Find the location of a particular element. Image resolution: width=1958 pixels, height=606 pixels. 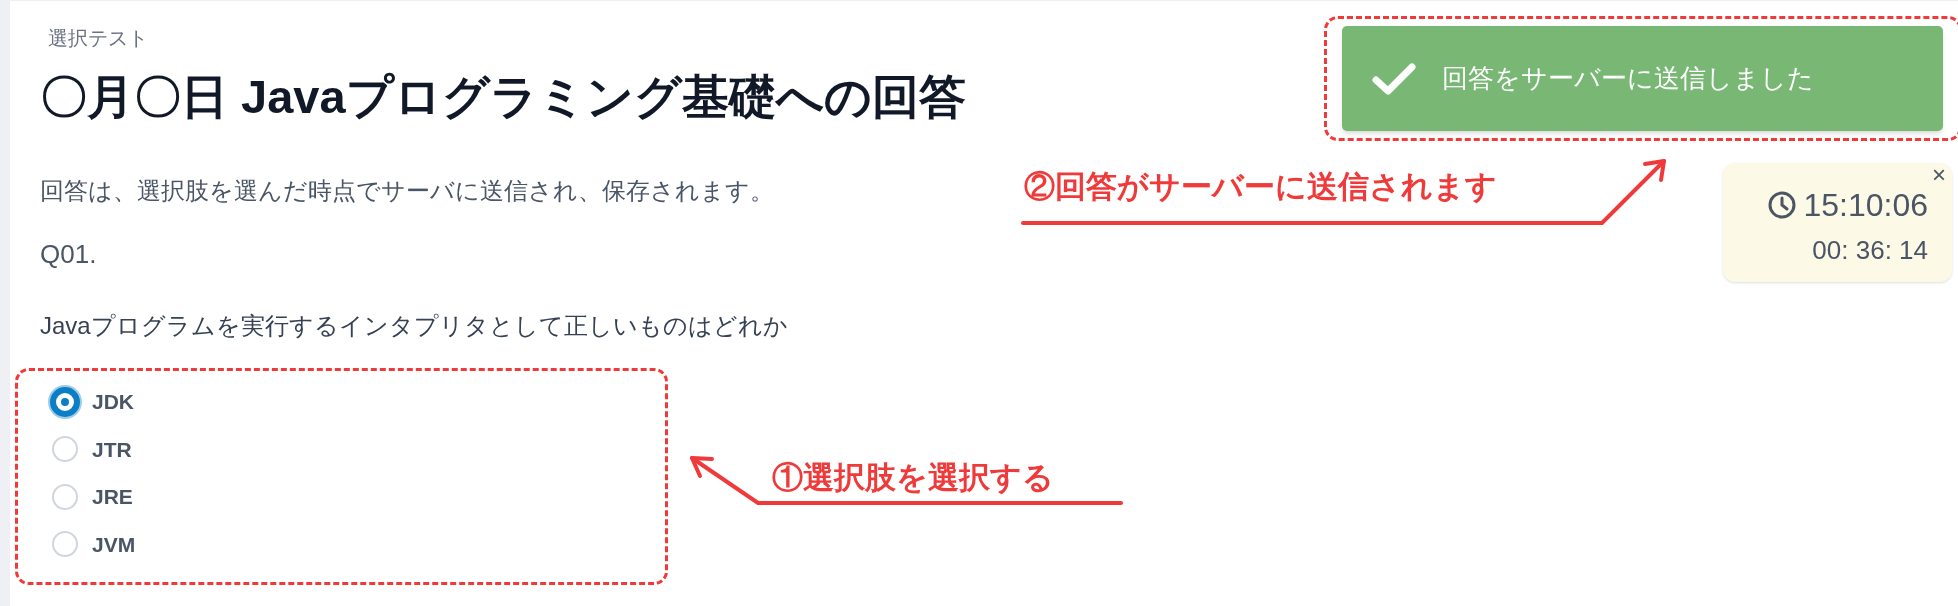

description: 回答は、選択肢を選んだ時点でサーバに送信され、保存されます。 is located at coordinates (407, 191).